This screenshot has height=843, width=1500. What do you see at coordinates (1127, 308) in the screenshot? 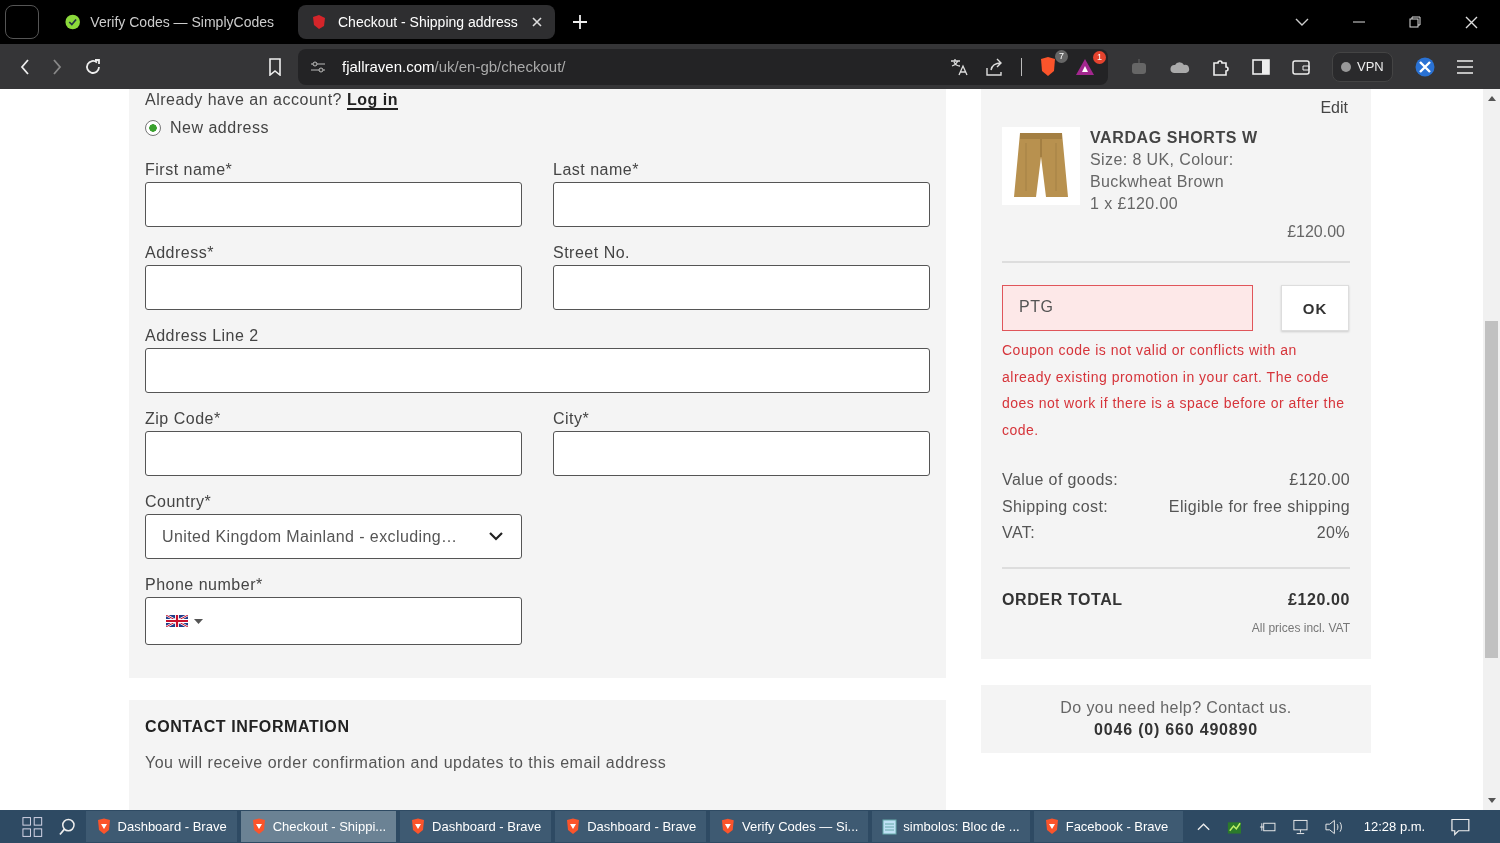
I see `coupon-field: PTG` at bounding box center [1127, 308].